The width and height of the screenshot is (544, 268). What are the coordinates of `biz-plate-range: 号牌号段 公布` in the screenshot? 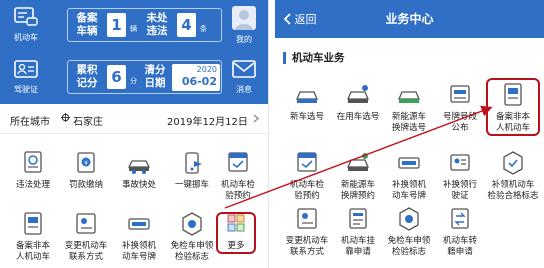 It's located at (460, 108).